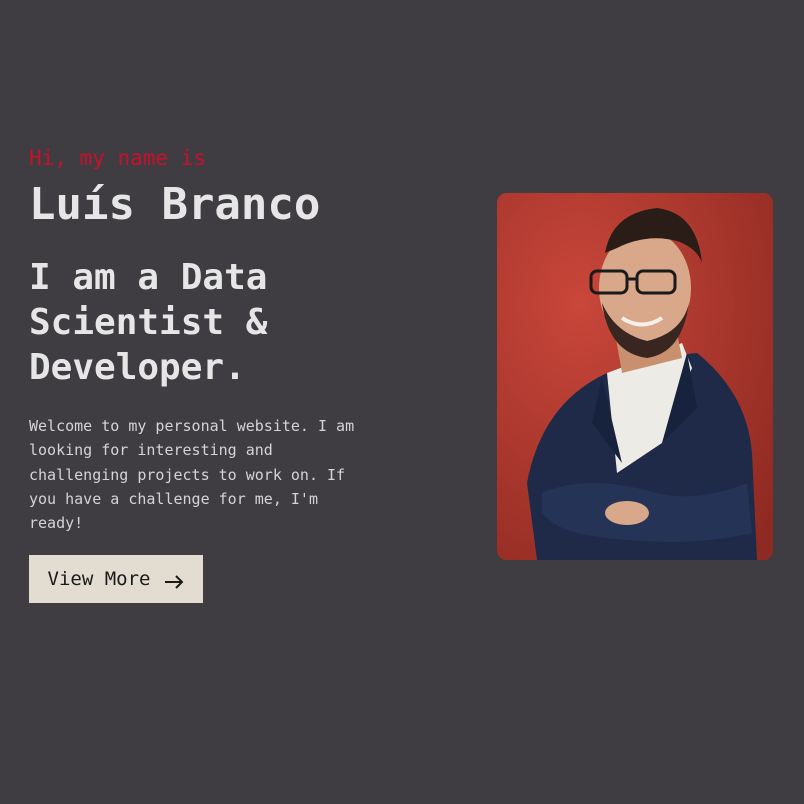 Image resolution: width=804 pixels, height=804 pixels. I want to click on greeting-text: Hi, my name is, so click(118, 158).